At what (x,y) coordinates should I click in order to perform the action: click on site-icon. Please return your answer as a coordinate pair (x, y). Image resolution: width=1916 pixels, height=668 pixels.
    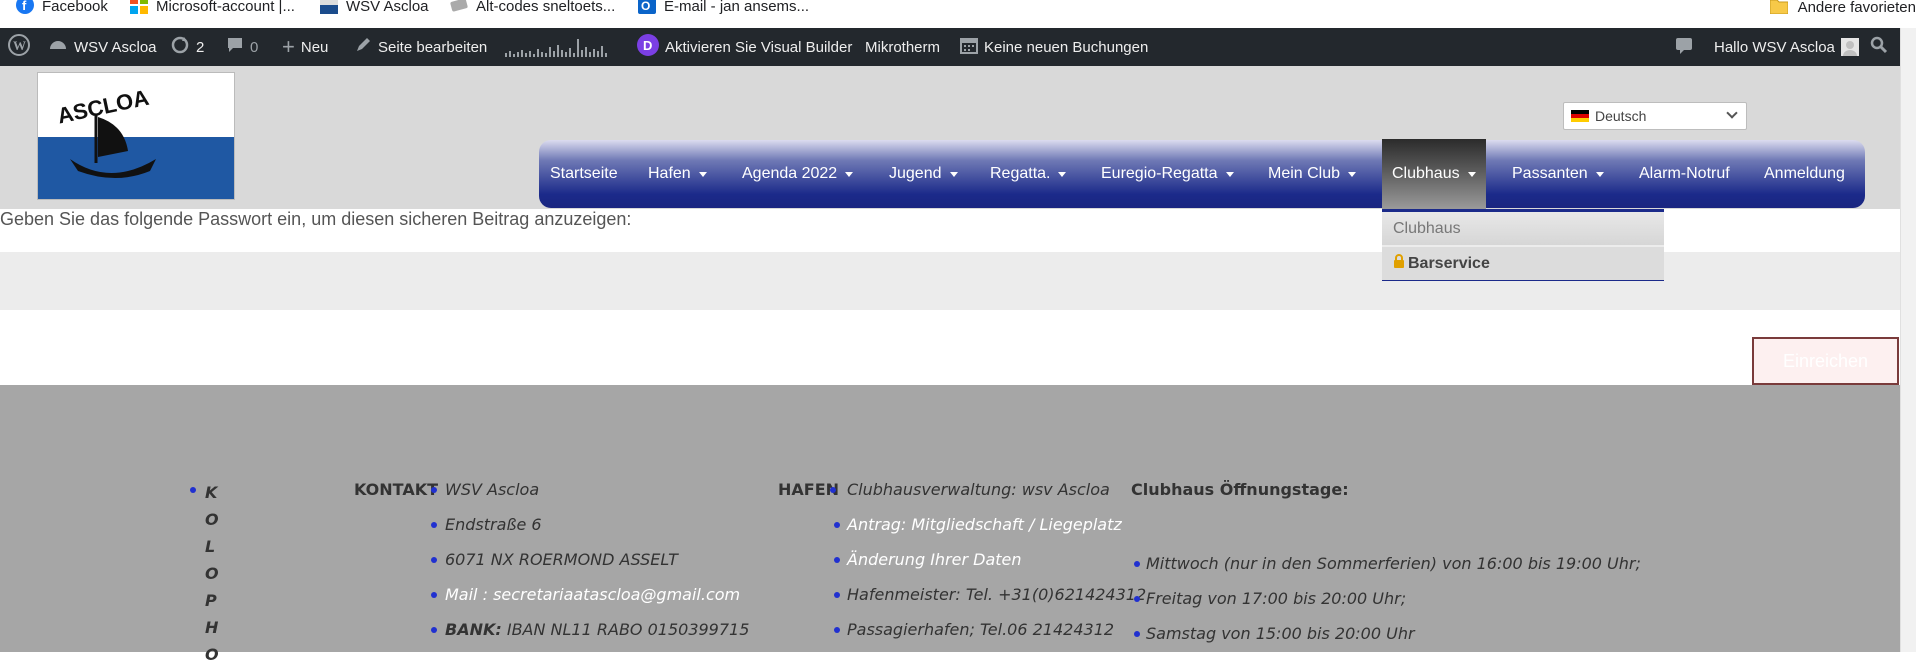
    Looking at the image, I should click on (329, 7).